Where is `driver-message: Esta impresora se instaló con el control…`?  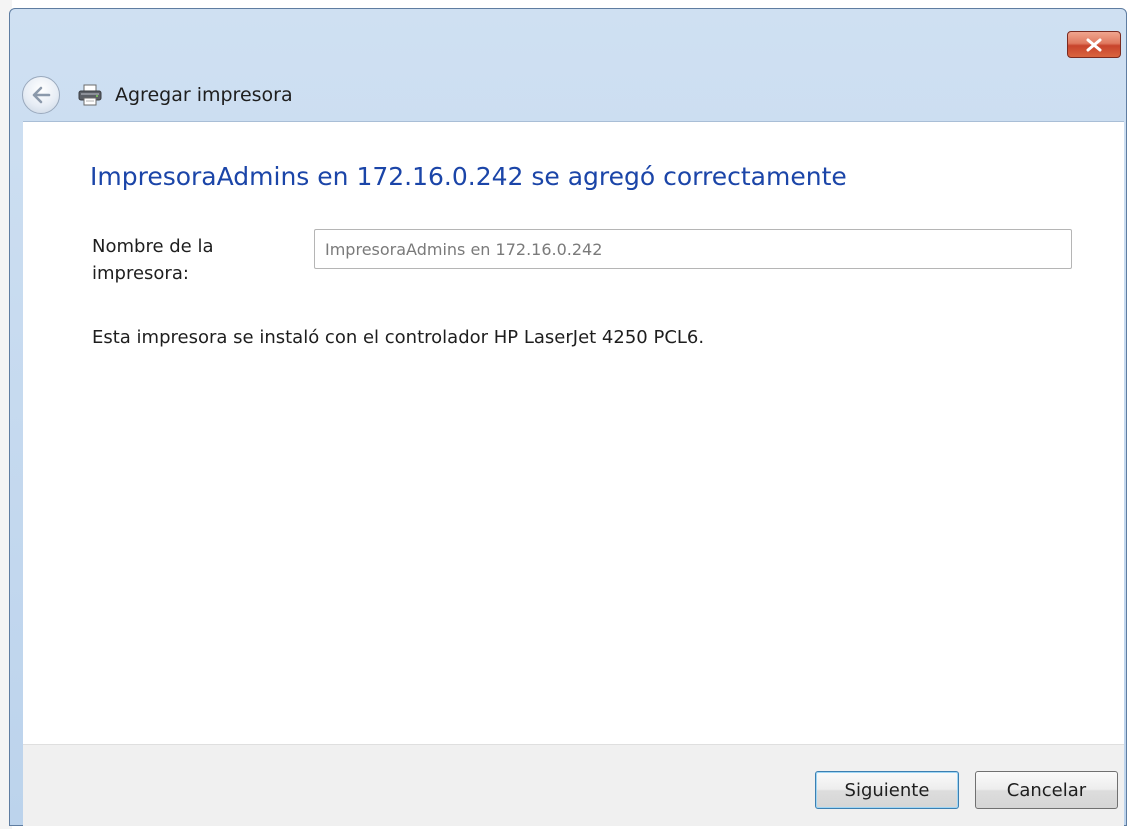
driver-message: Esta impresora se instaló con el control… is located at coordinates (398, 337).